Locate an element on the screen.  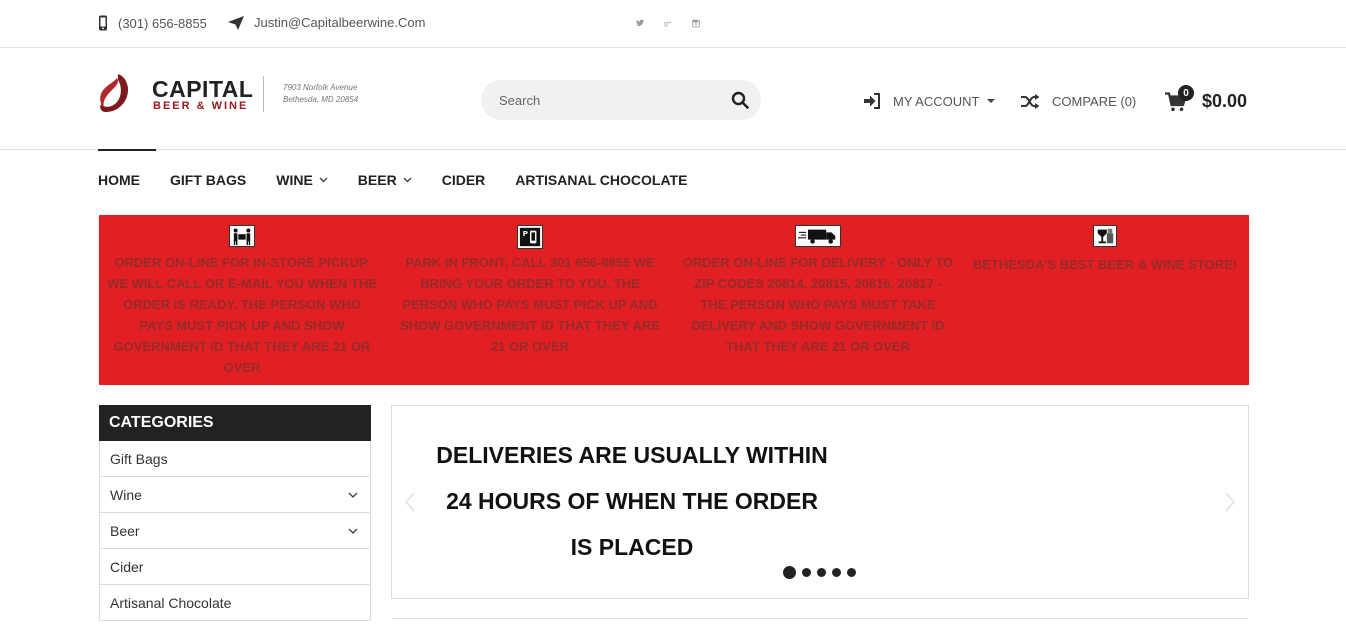
category-gift-bags: Gift Bags is located at coordinates (235, 459).